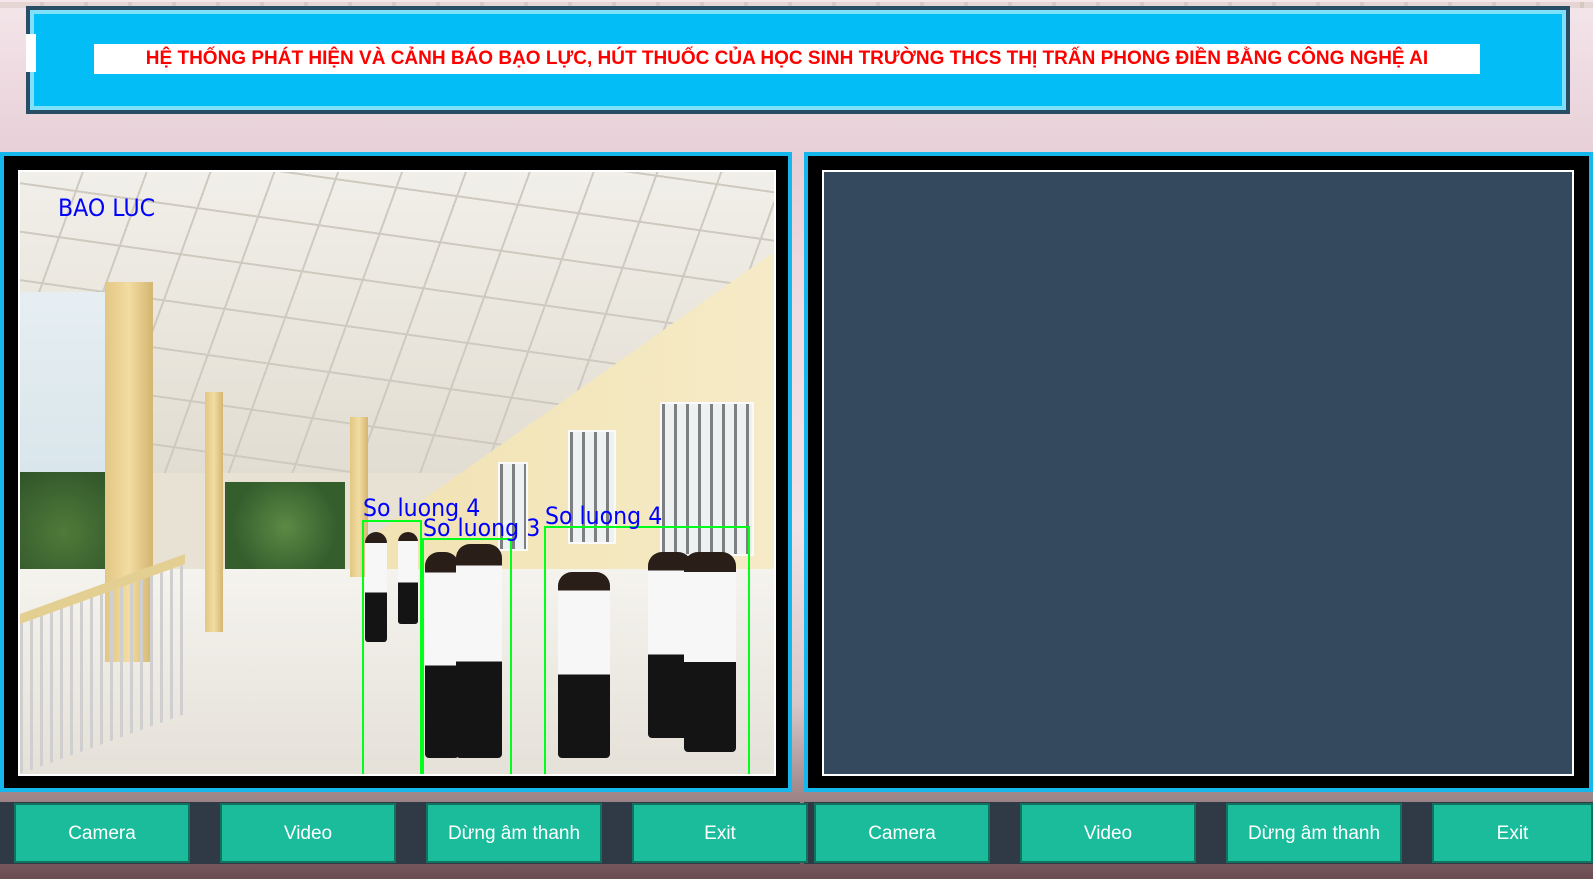  I want to click on detection-count-label: So luong 4, so click(604, 516).